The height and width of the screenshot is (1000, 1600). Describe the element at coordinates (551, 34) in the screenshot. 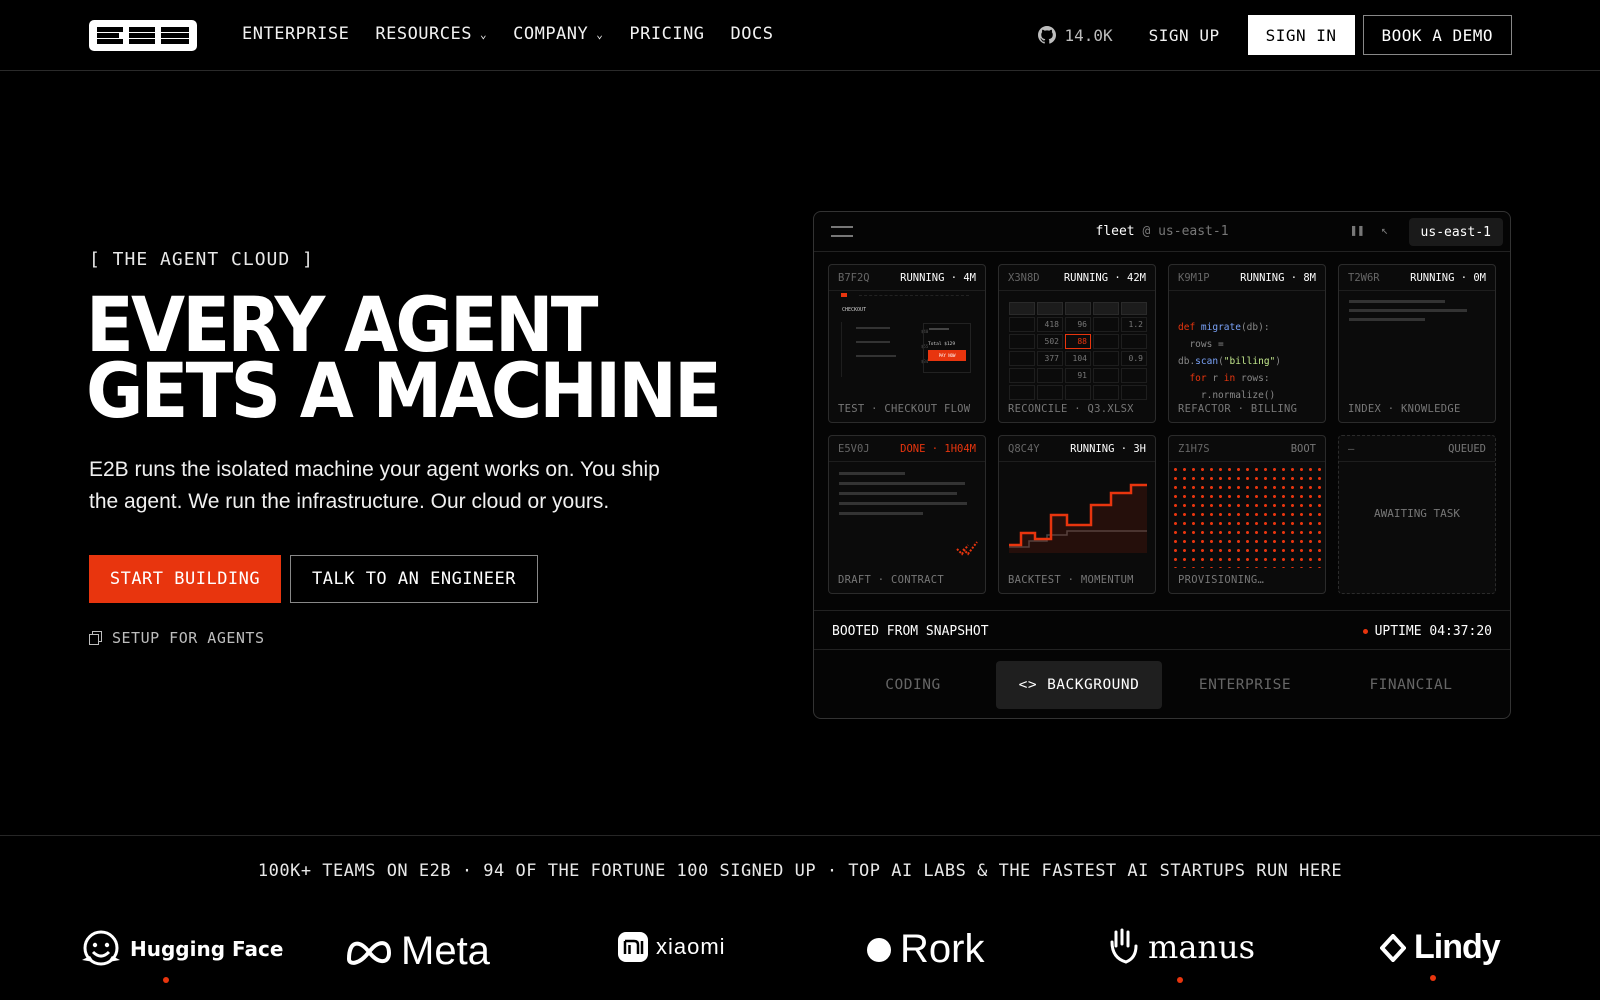

I see `nav-link-label: COMPANY` at that location.